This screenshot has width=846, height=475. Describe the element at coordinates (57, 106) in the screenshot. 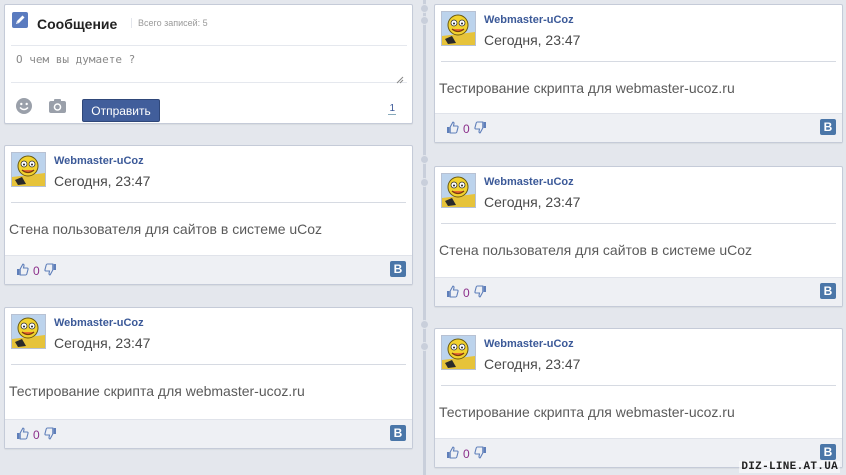

I see `camera-icon` at that location.